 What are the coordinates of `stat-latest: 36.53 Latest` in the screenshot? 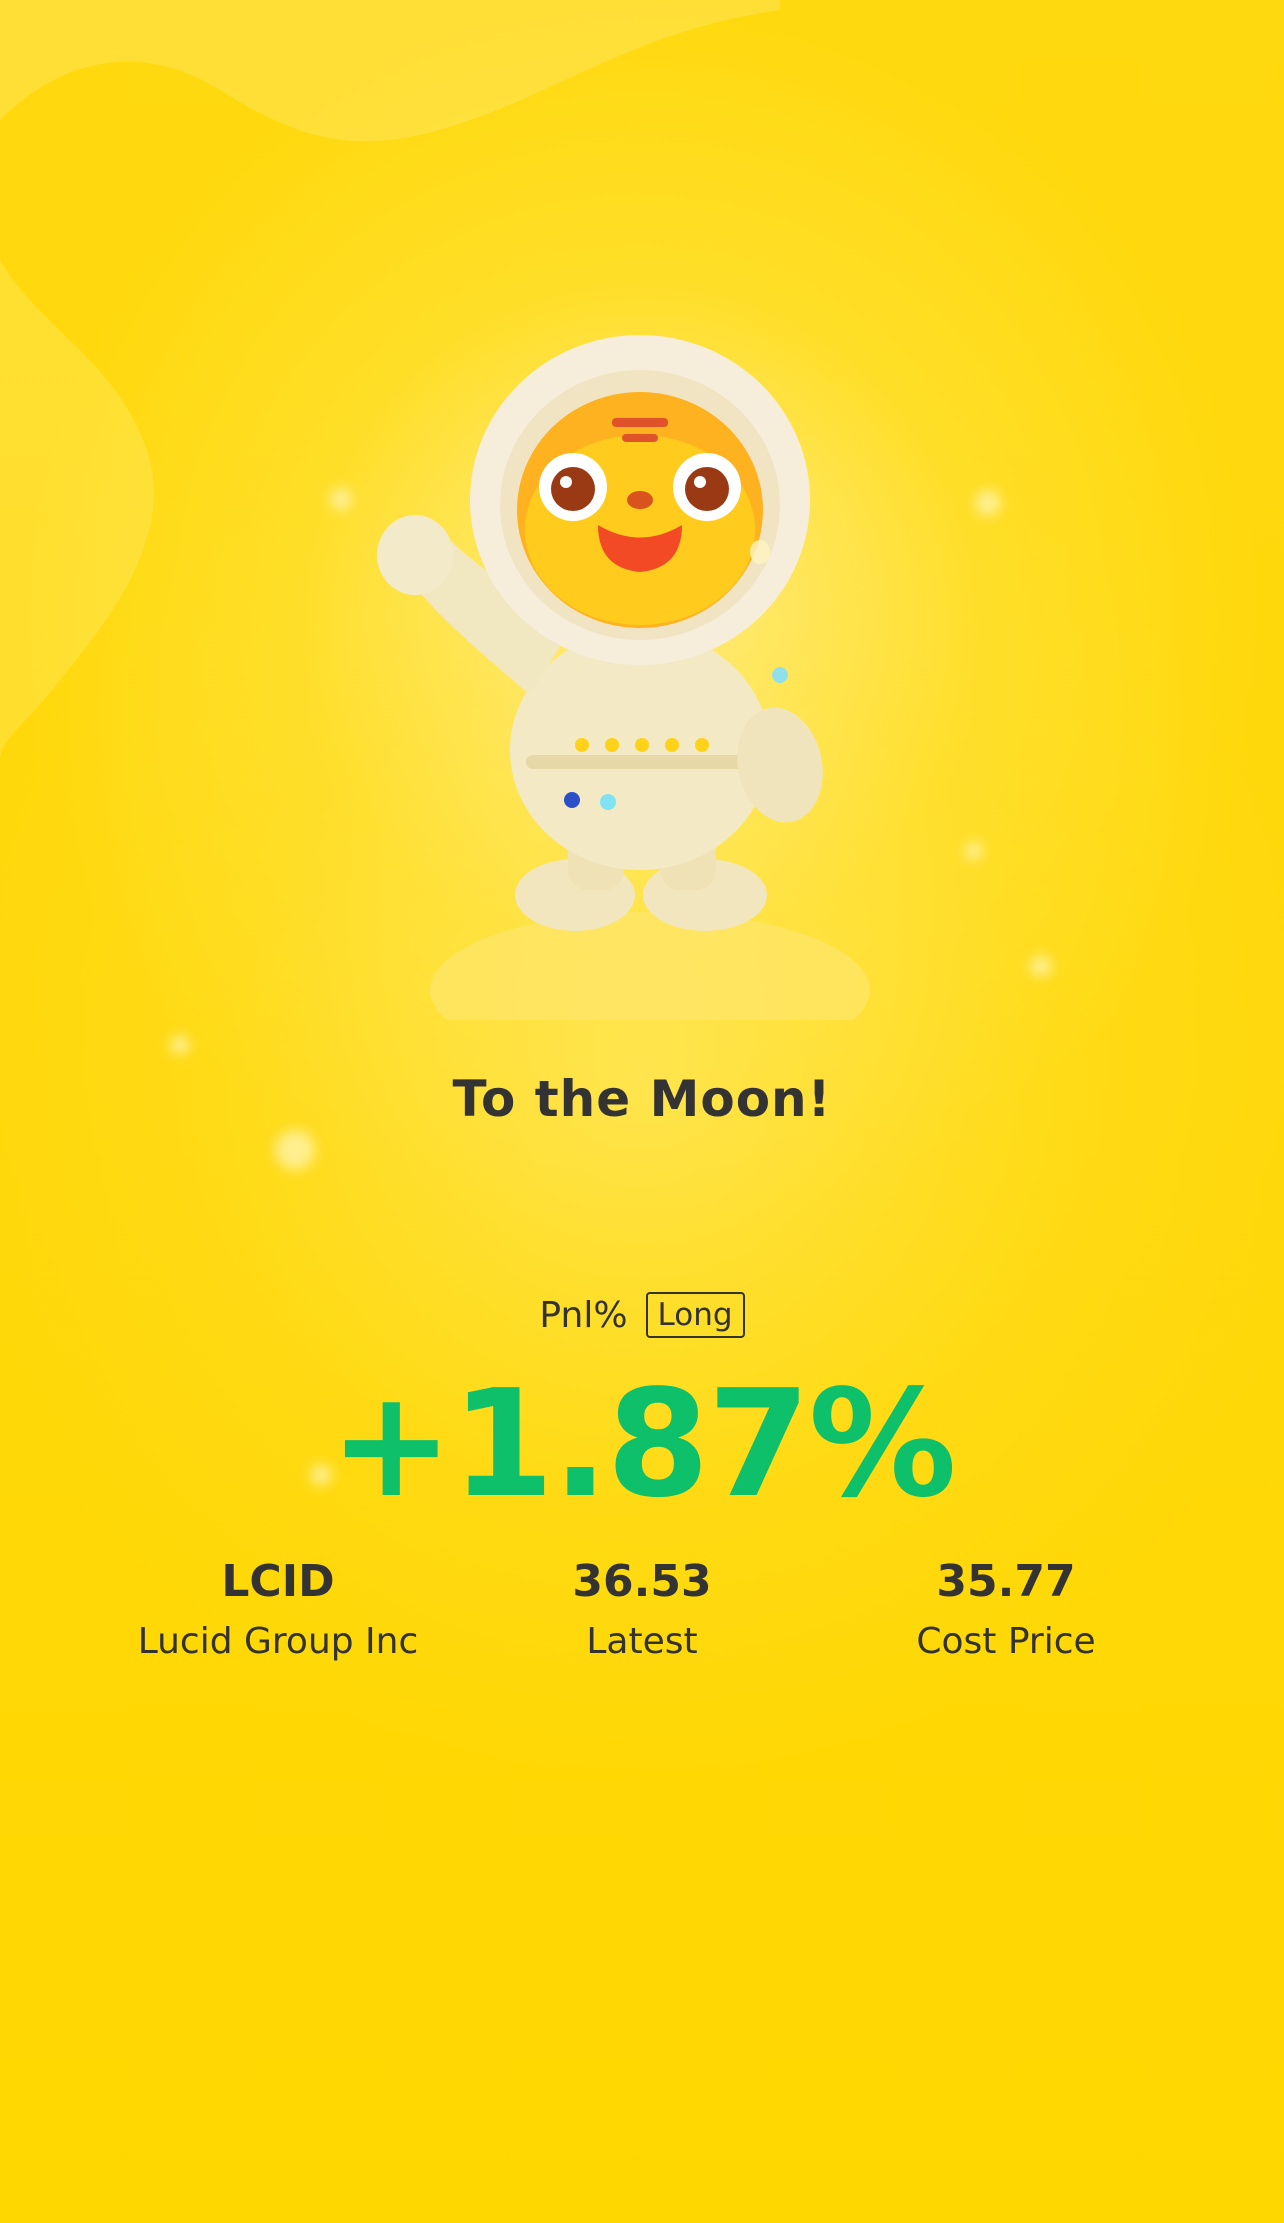 It's located at (642, 1610).